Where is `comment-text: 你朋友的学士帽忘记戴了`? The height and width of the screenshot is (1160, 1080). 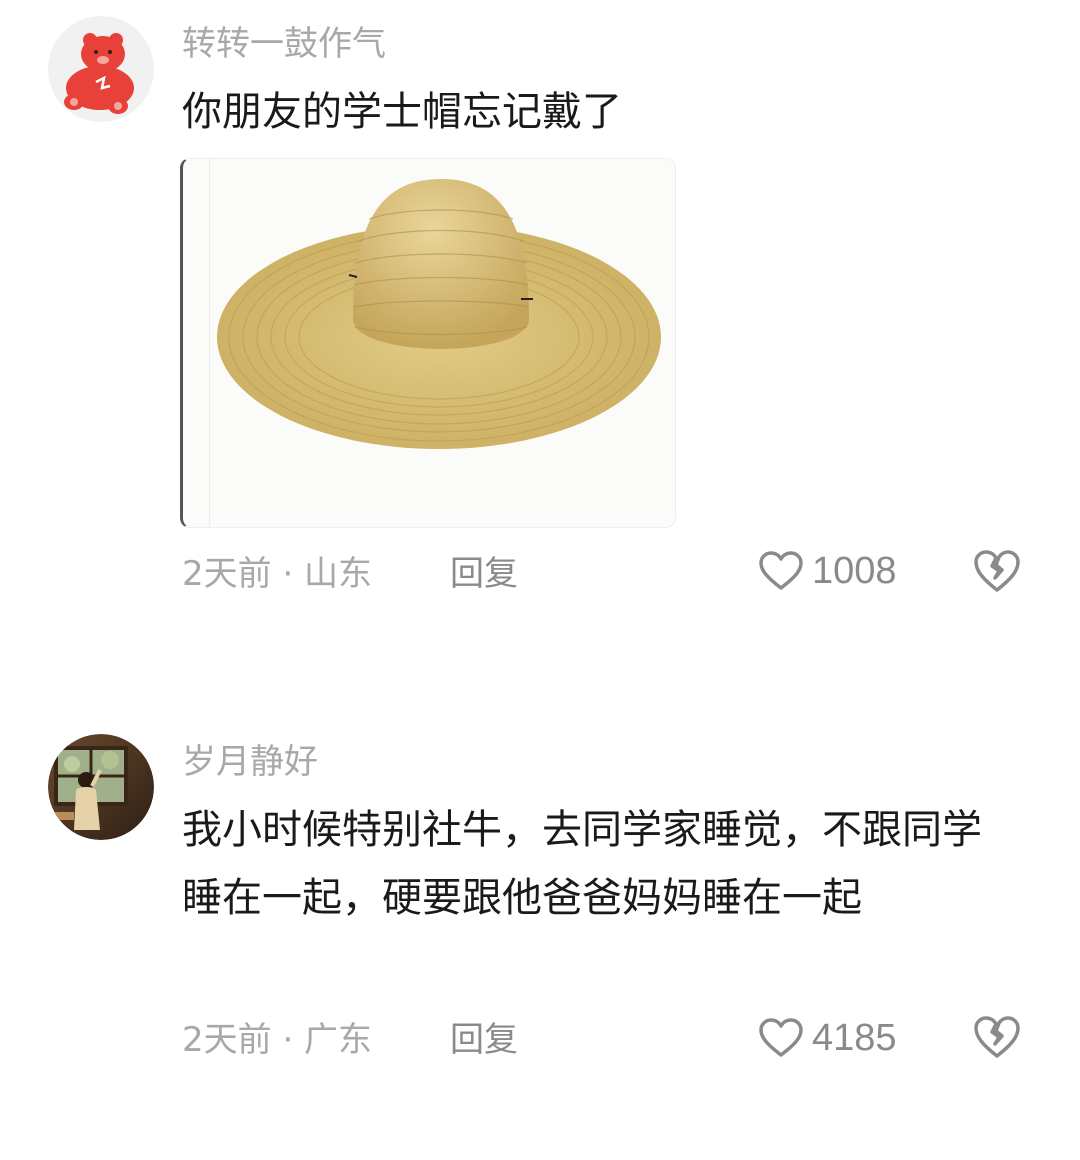 comment-text: 你朋友的学士帽忘记戴了 is located at coordinates (402, 112).